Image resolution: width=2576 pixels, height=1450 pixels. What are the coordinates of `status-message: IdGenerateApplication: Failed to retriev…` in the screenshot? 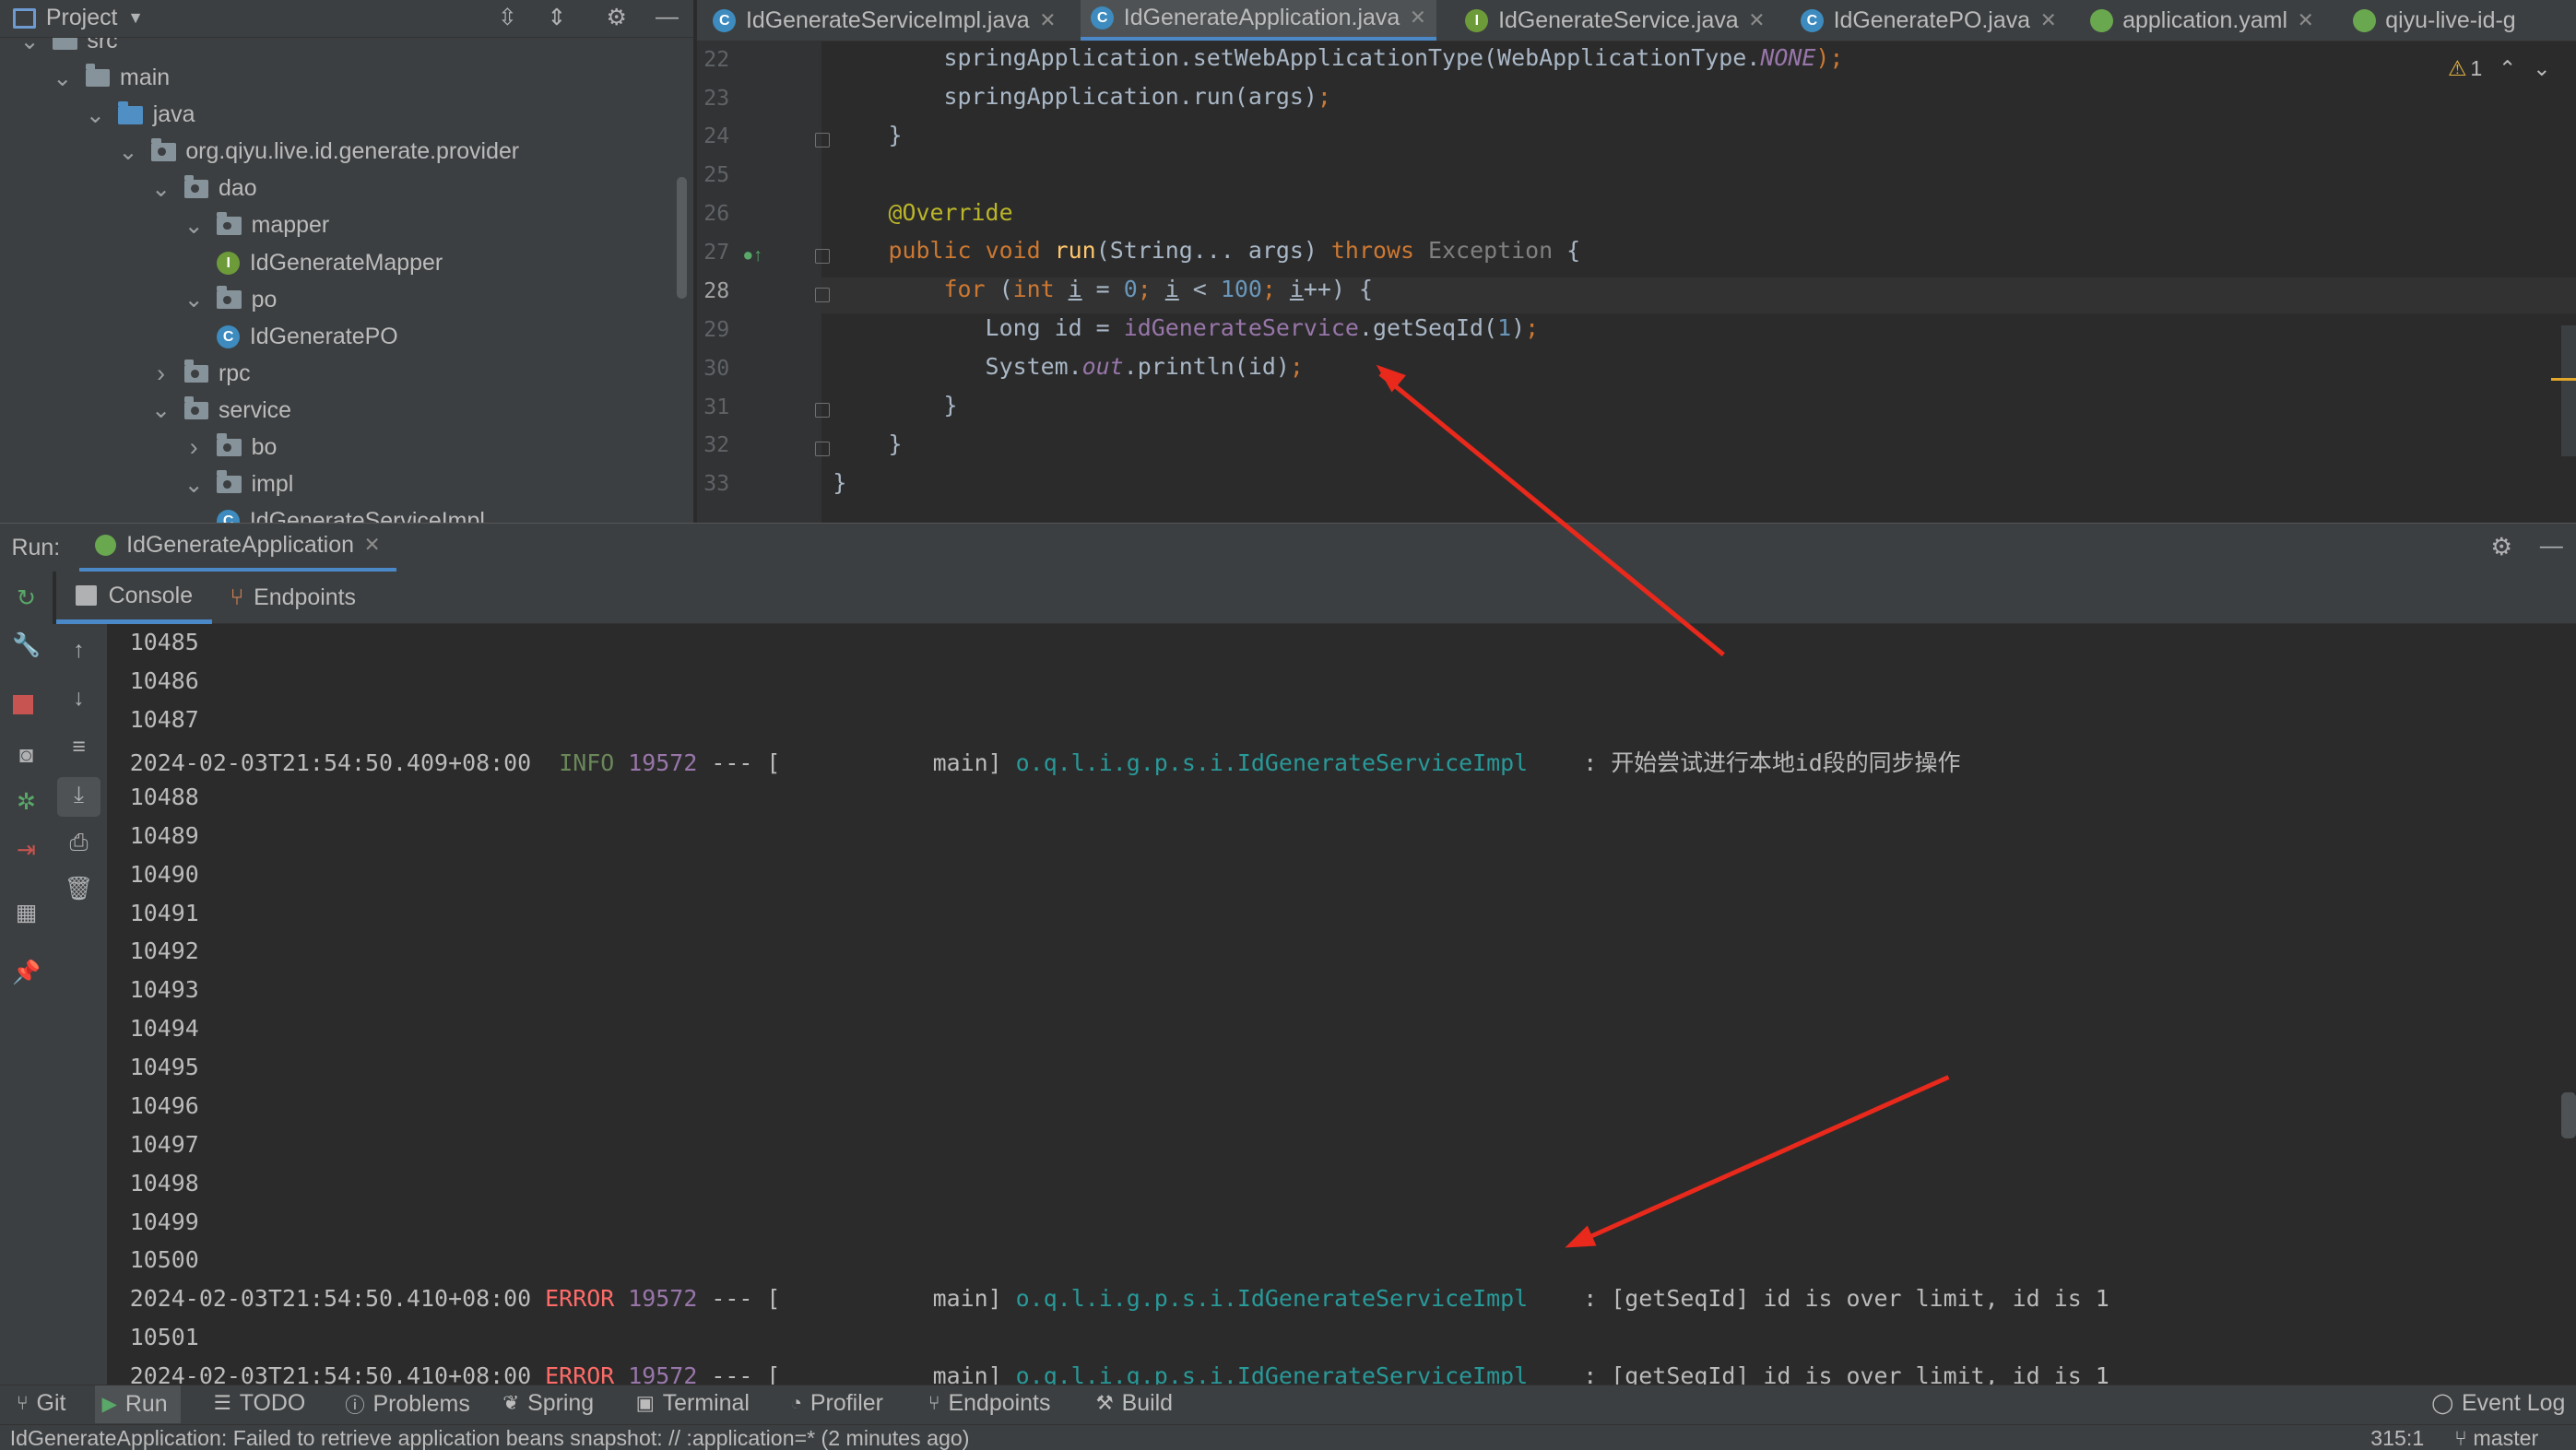 It's located at (490, 1437).